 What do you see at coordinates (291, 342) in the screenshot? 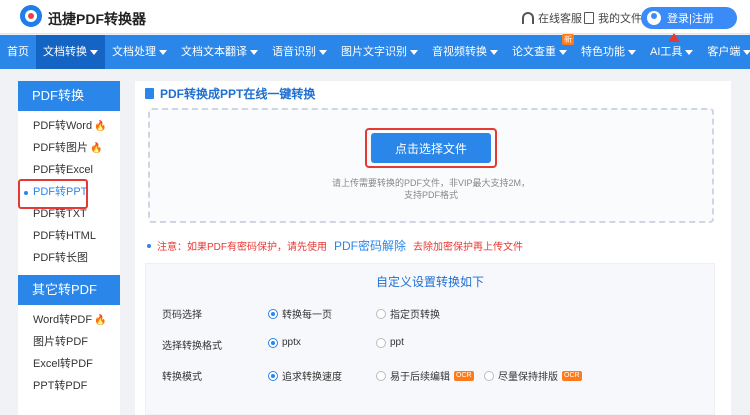
I see `radio-label: pptx` at bounding box center [291, 342].